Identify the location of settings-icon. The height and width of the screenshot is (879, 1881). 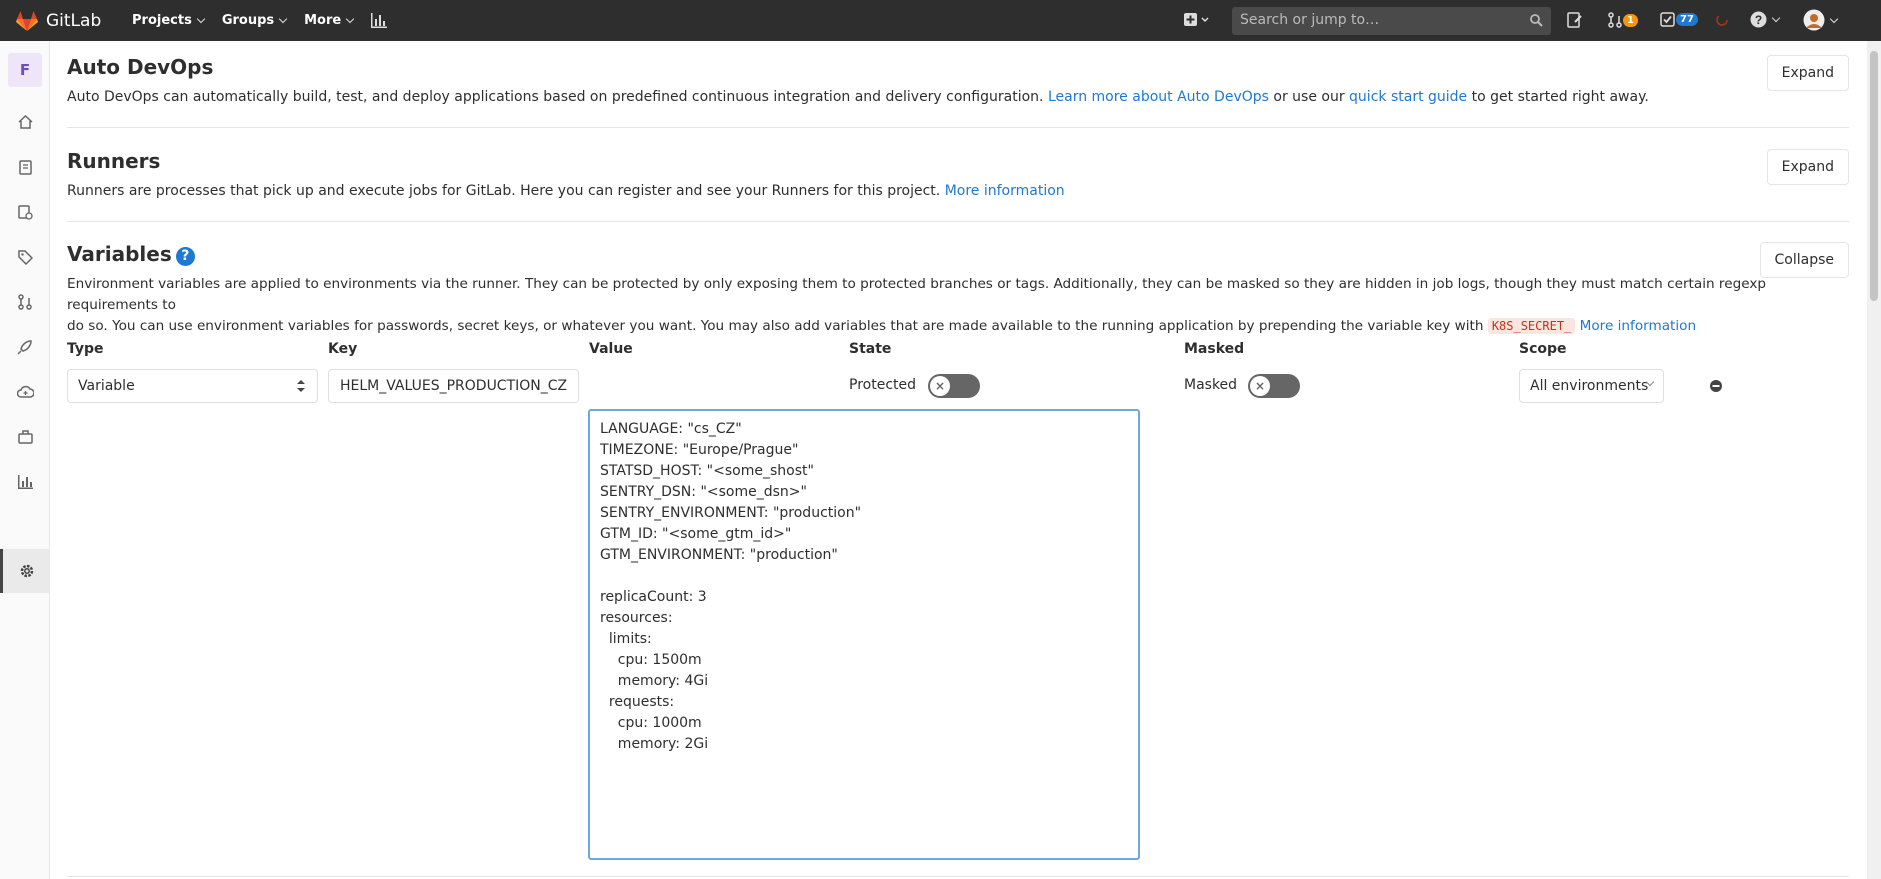
(26, 571).